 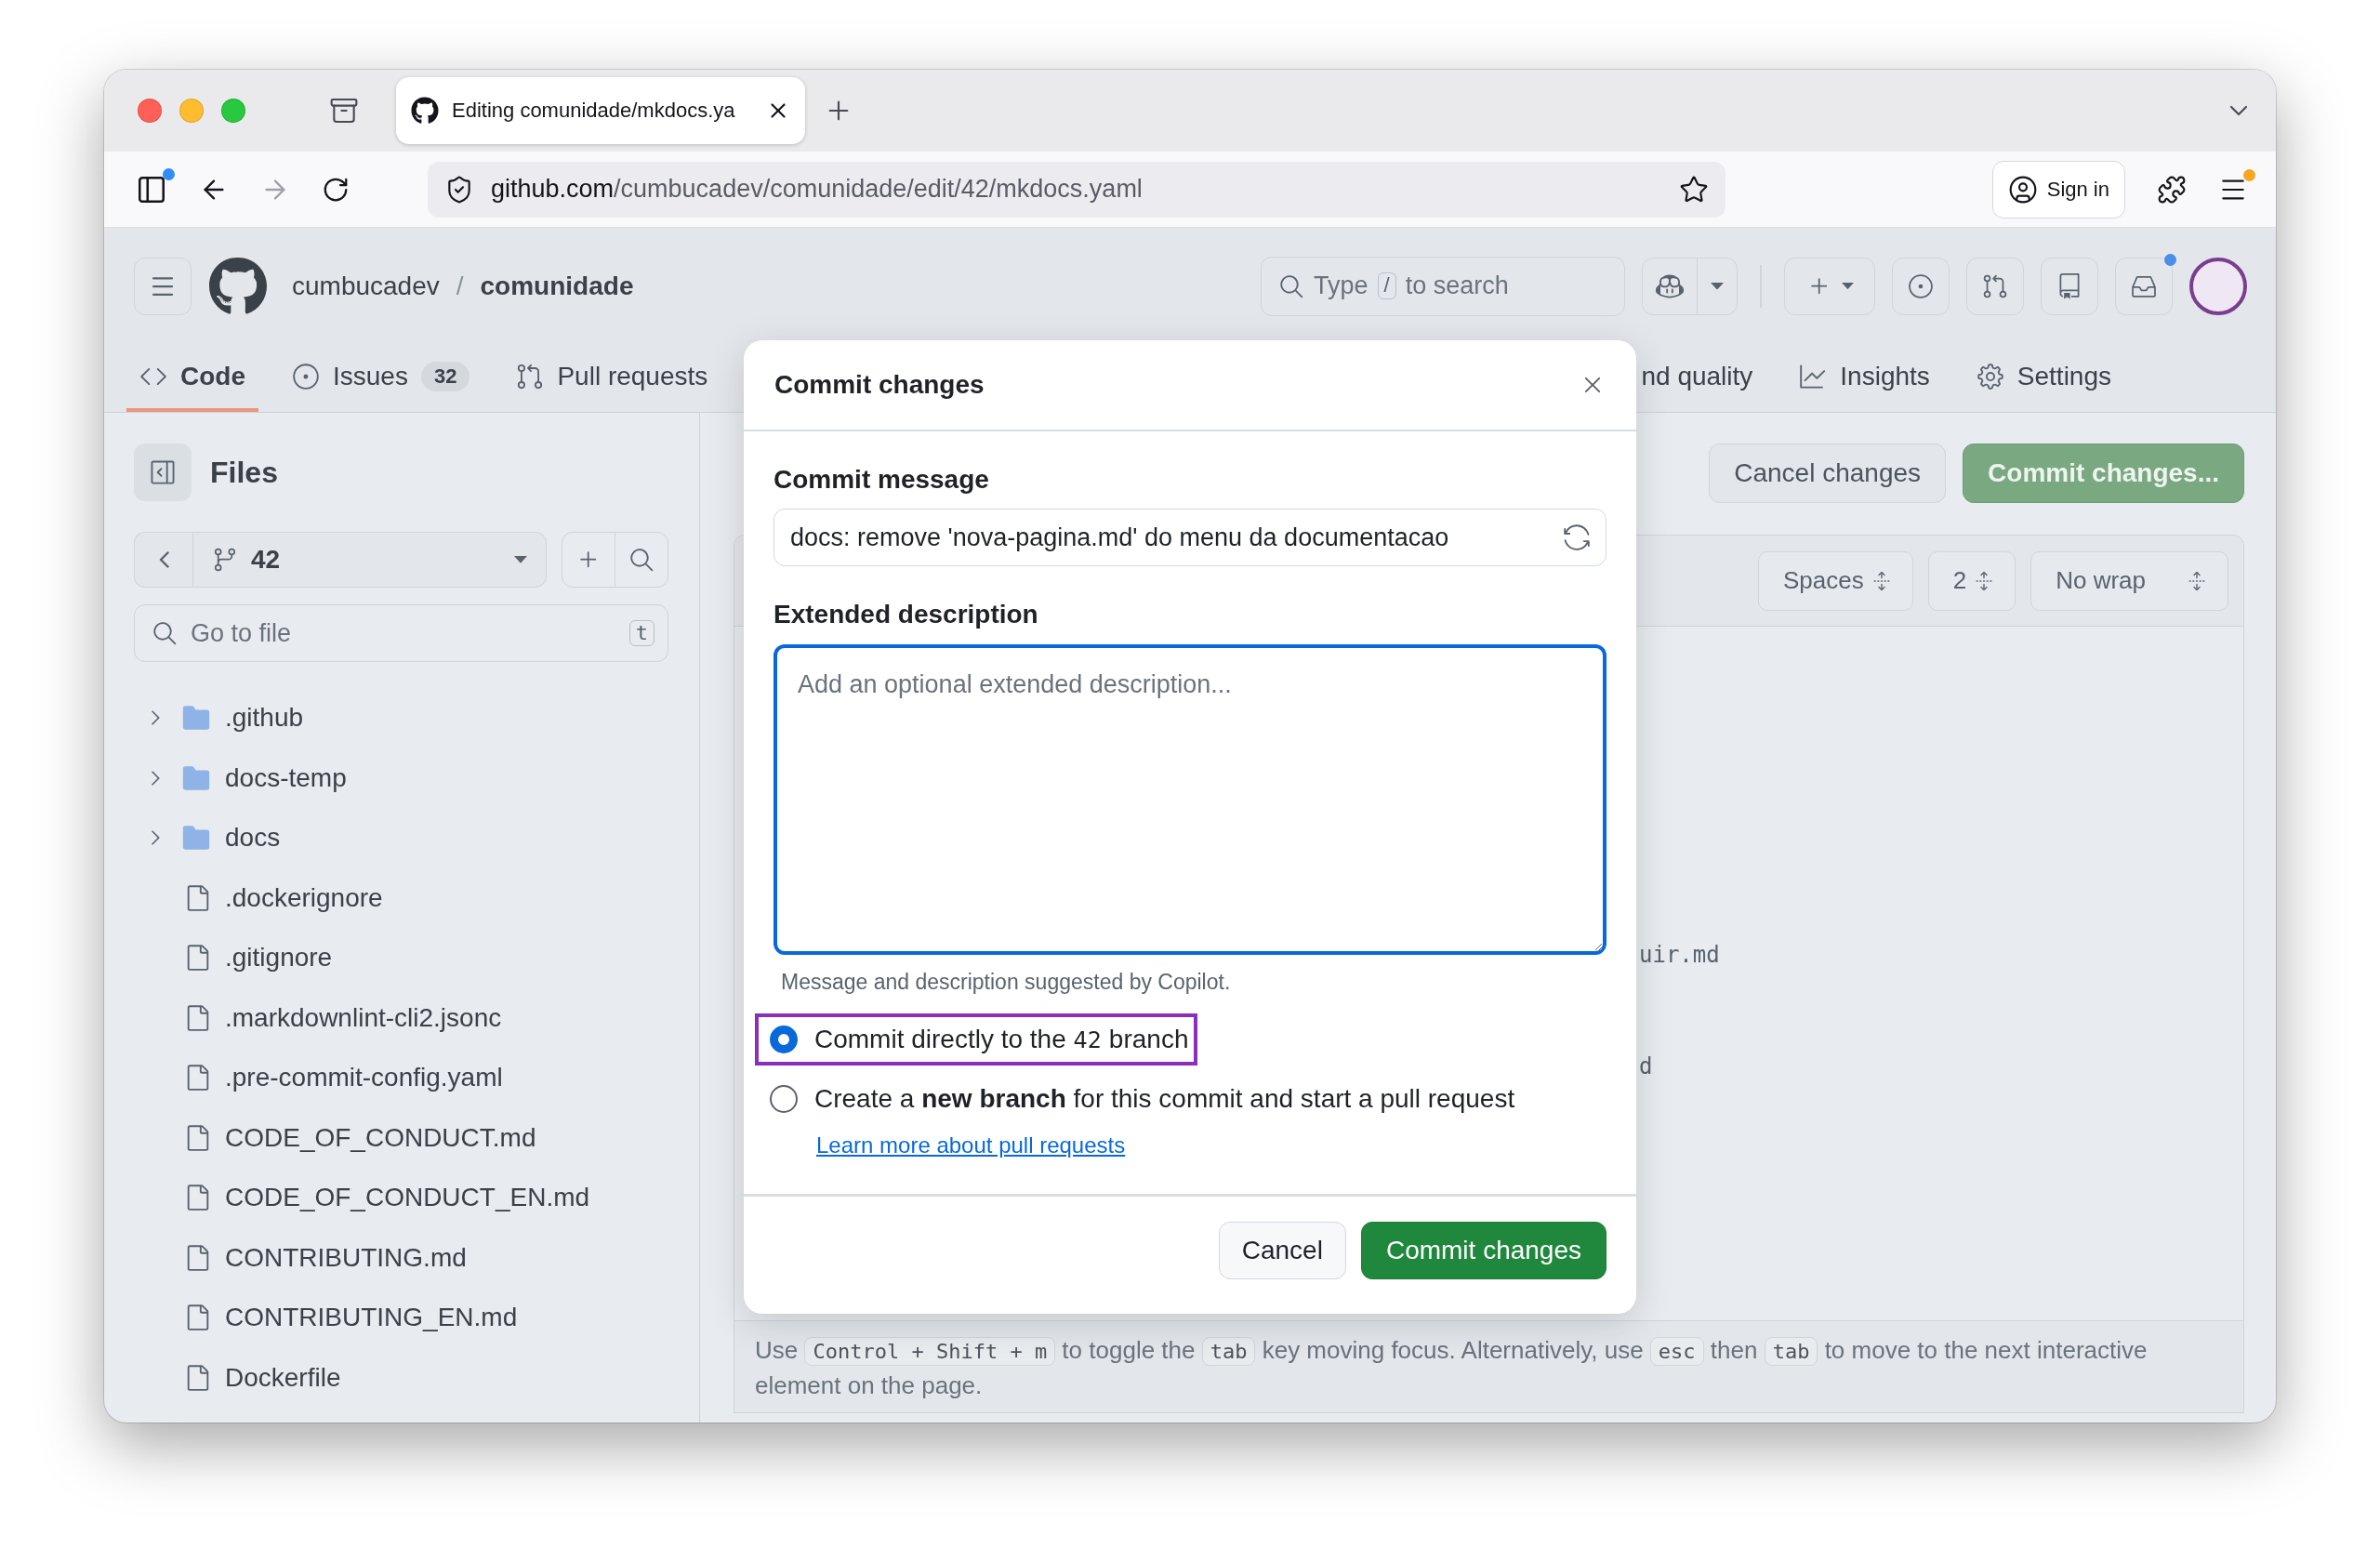 I want to click on editor-select: 2, so click(x=1971, y=581).